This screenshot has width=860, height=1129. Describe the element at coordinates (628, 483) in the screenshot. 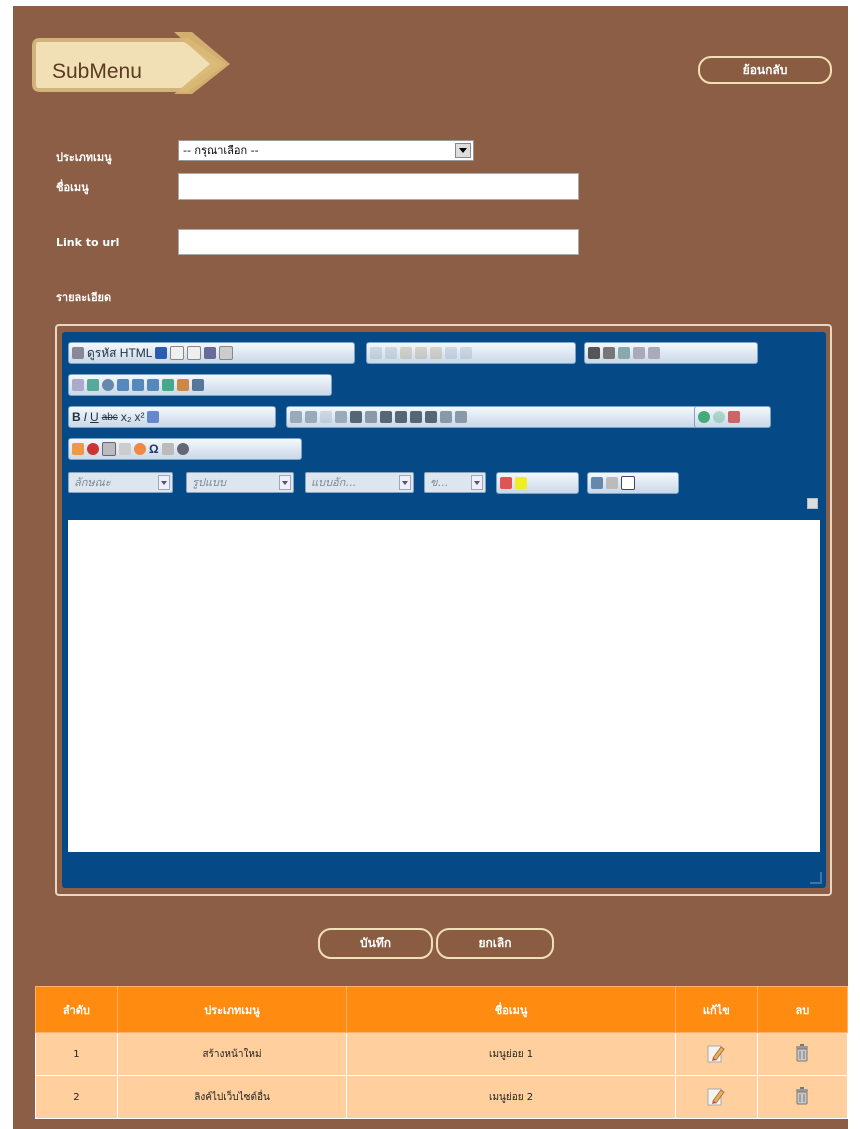

I see `about-icon` at that location.